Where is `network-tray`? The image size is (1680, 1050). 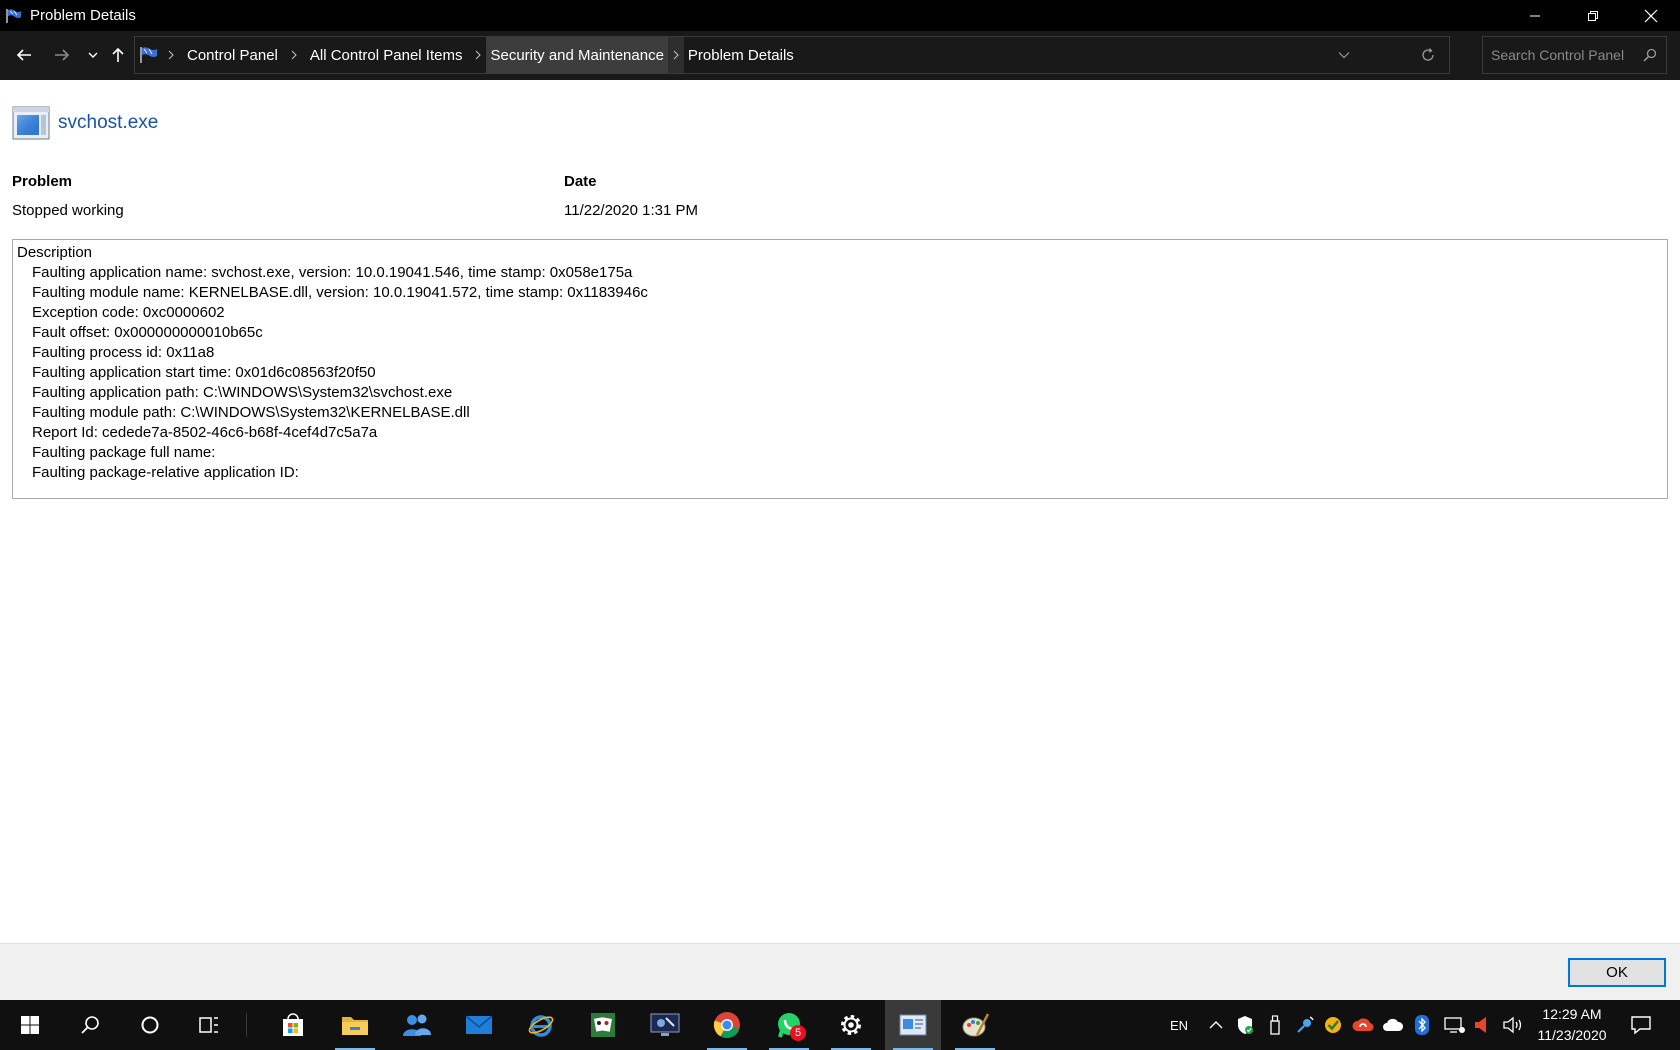 network-tray is located at coordinates (1454, 1025).